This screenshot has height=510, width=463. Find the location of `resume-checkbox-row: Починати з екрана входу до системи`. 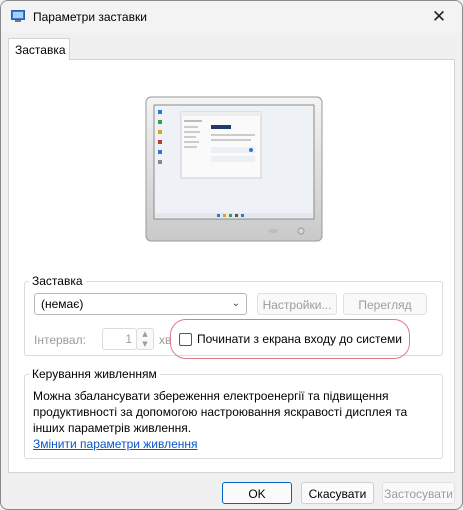

resume-checkbox-row: Починати з екрана входу до системи is located at coordinates (290, 339).